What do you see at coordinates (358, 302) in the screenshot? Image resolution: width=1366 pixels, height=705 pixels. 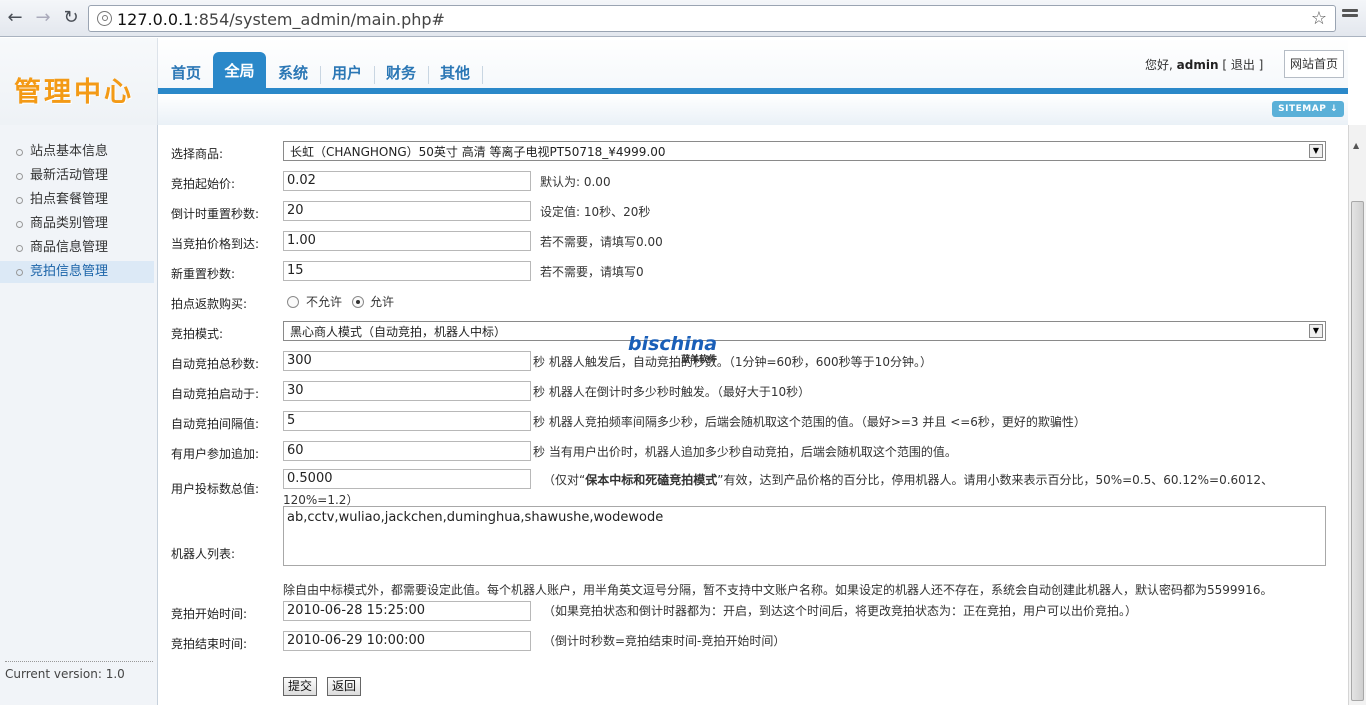 I see `refund-yes-radio` at bounding box center [358, 302].